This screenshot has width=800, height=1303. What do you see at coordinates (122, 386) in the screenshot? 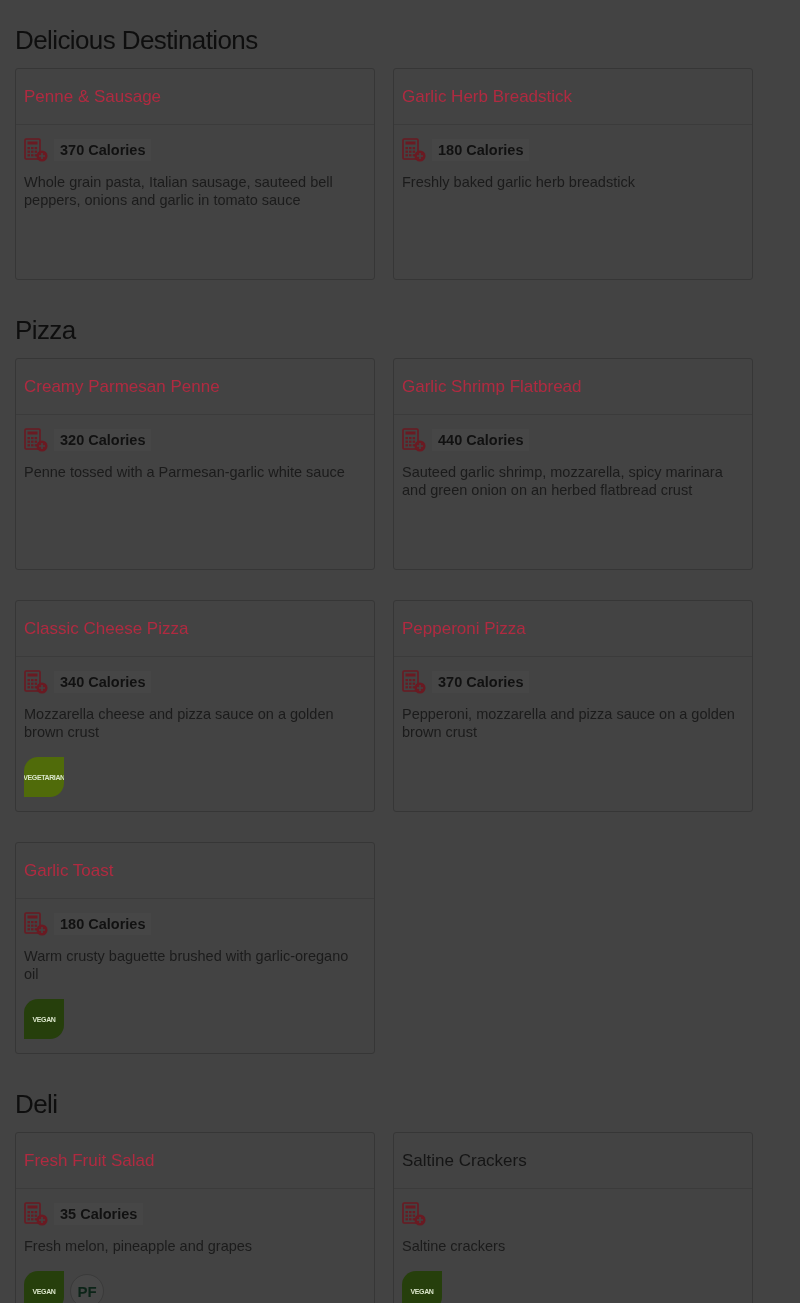
I see `item-title-link: Creamy Parmesan Penne` at bounding box center [122, 386].